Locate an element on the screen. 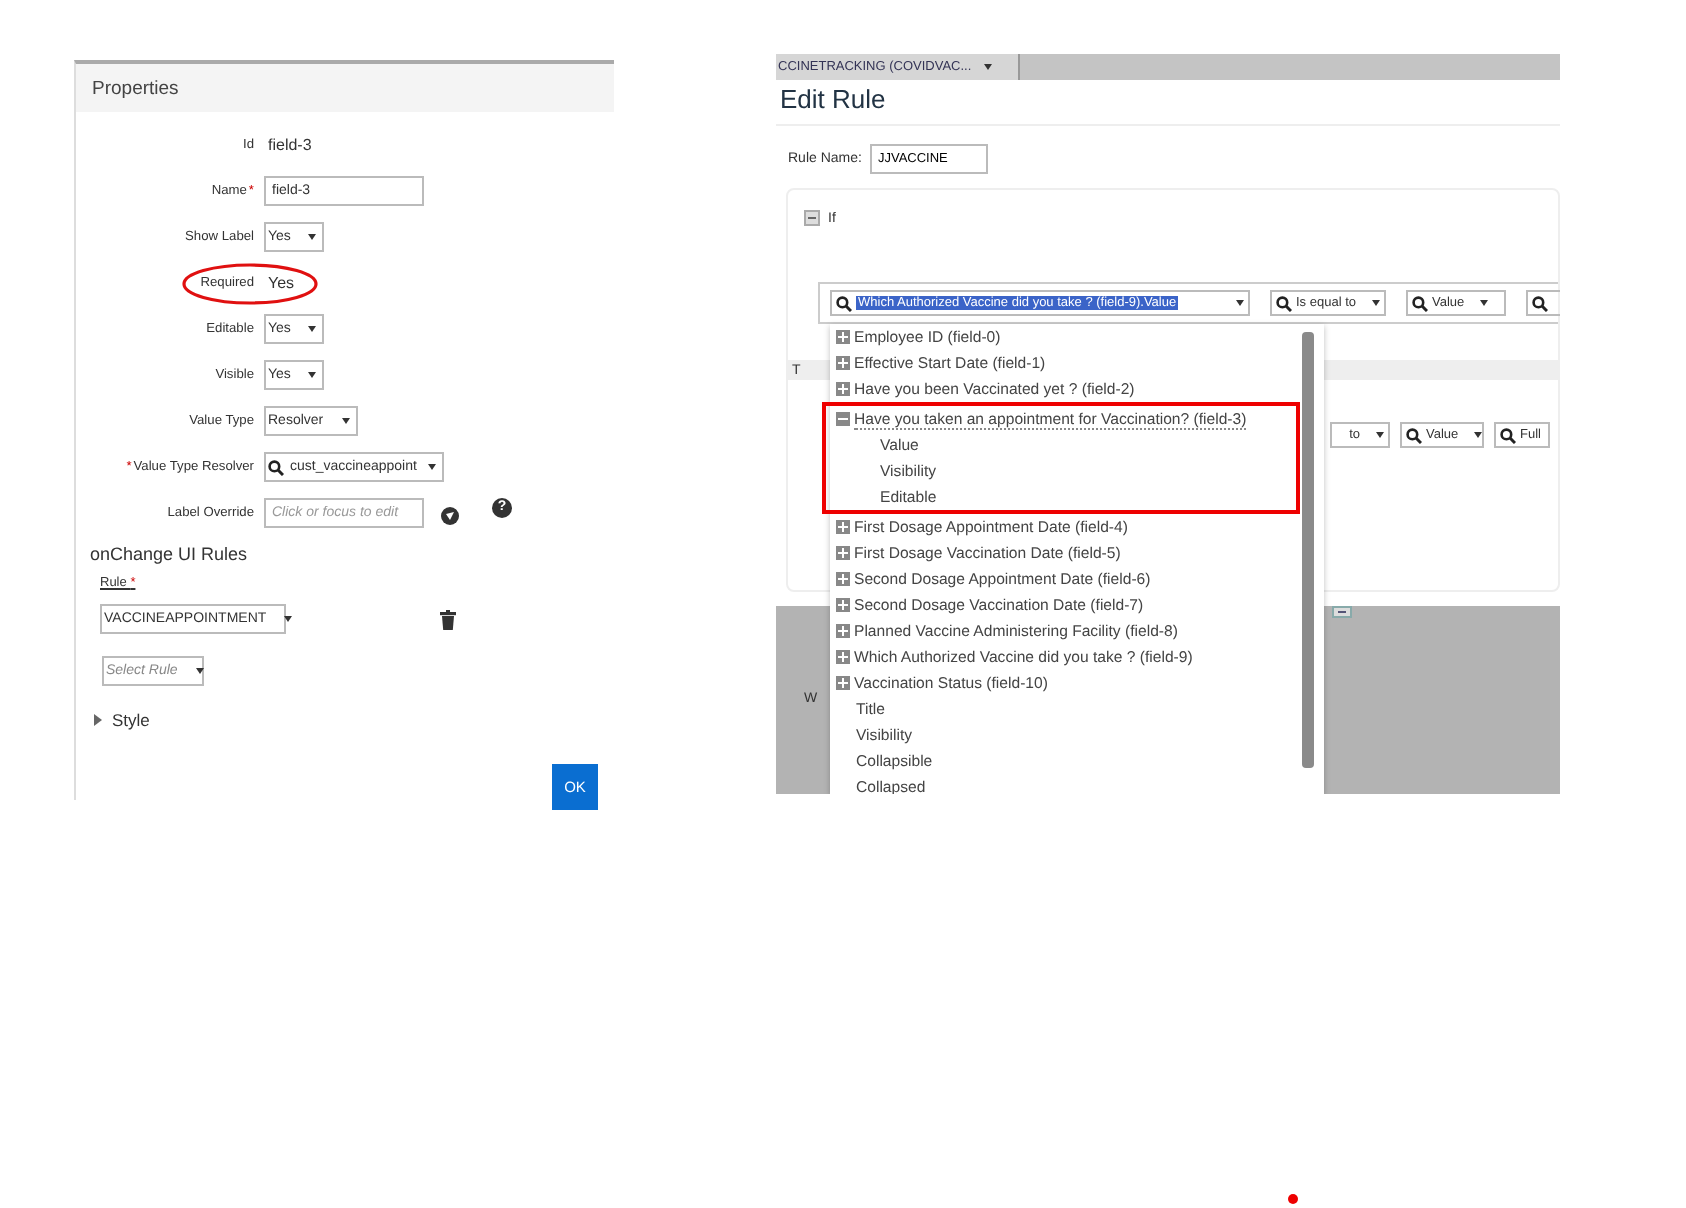 Image resolution: width=1686 pixels, height=1208 pixels. field-value: Yes is located at coordinates (280, 283).